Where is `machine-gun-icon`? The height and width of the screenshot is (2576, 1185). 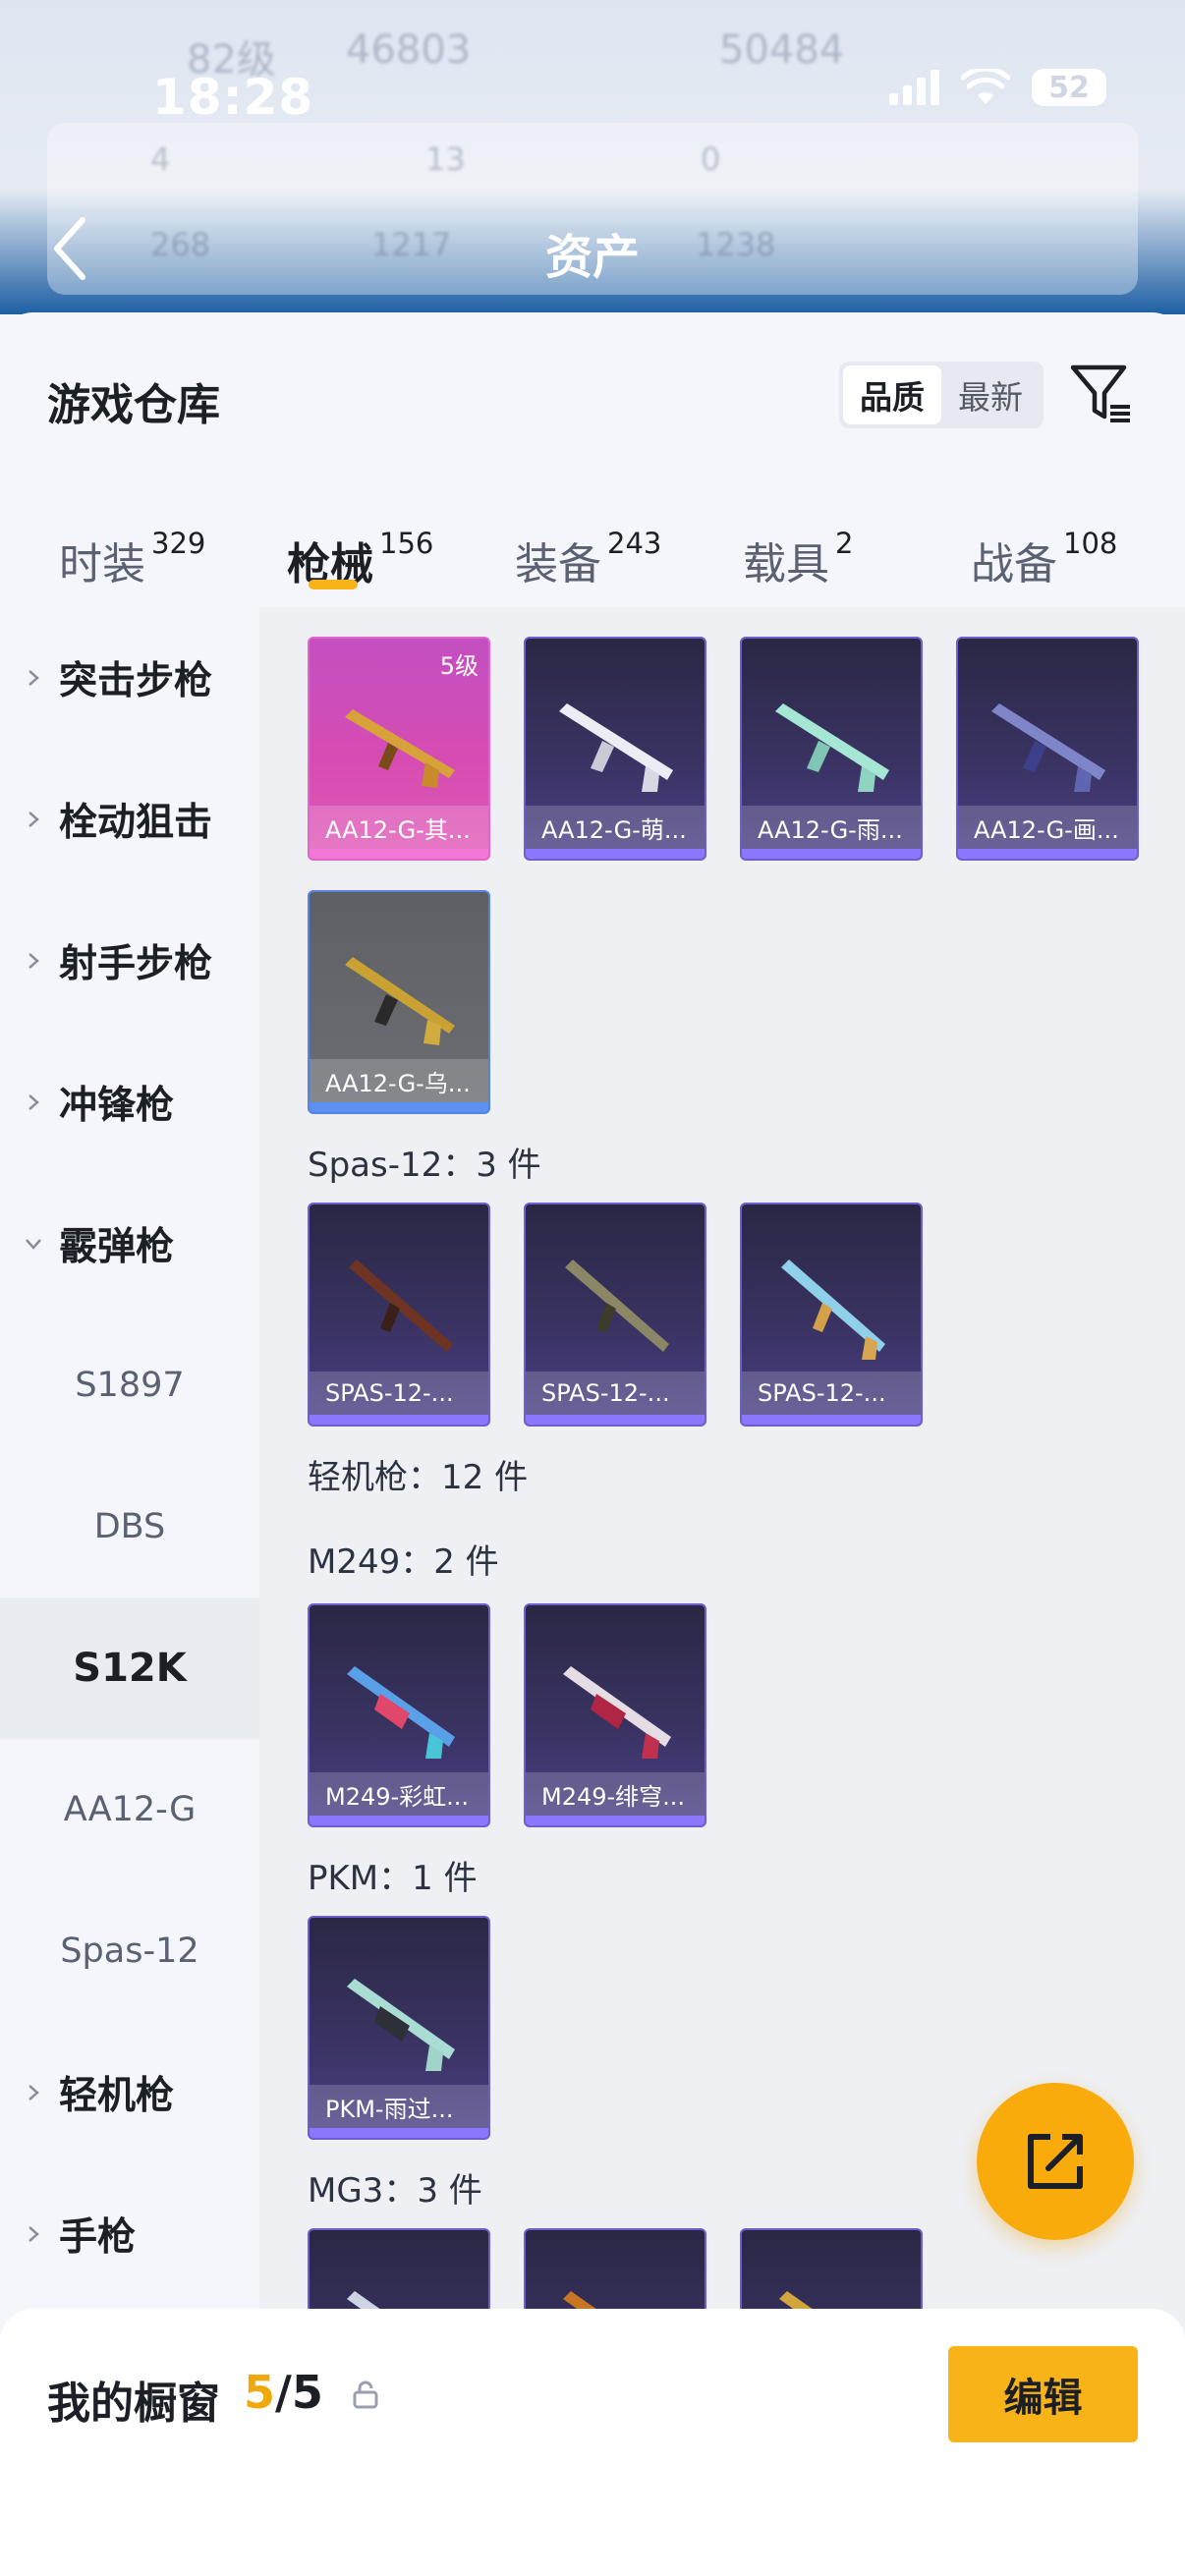 machine-gun-icon is located at coordinates (617, 1712).